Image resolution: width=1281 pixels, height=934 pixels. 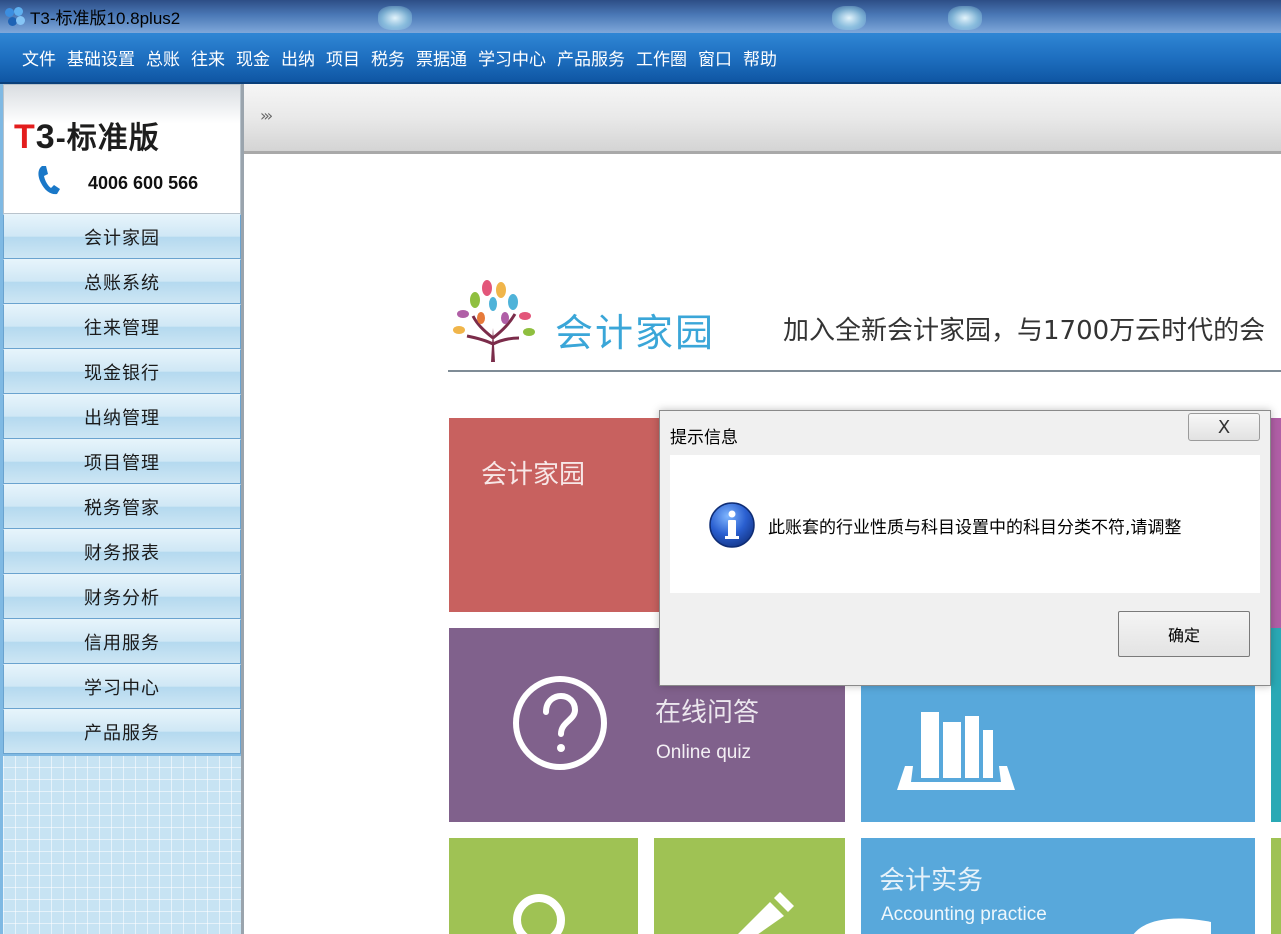 What do you see at coordinates (298, 57) in the screenshot?
I see `menu-cashier: 出纳` at bounding box center [298, 57].